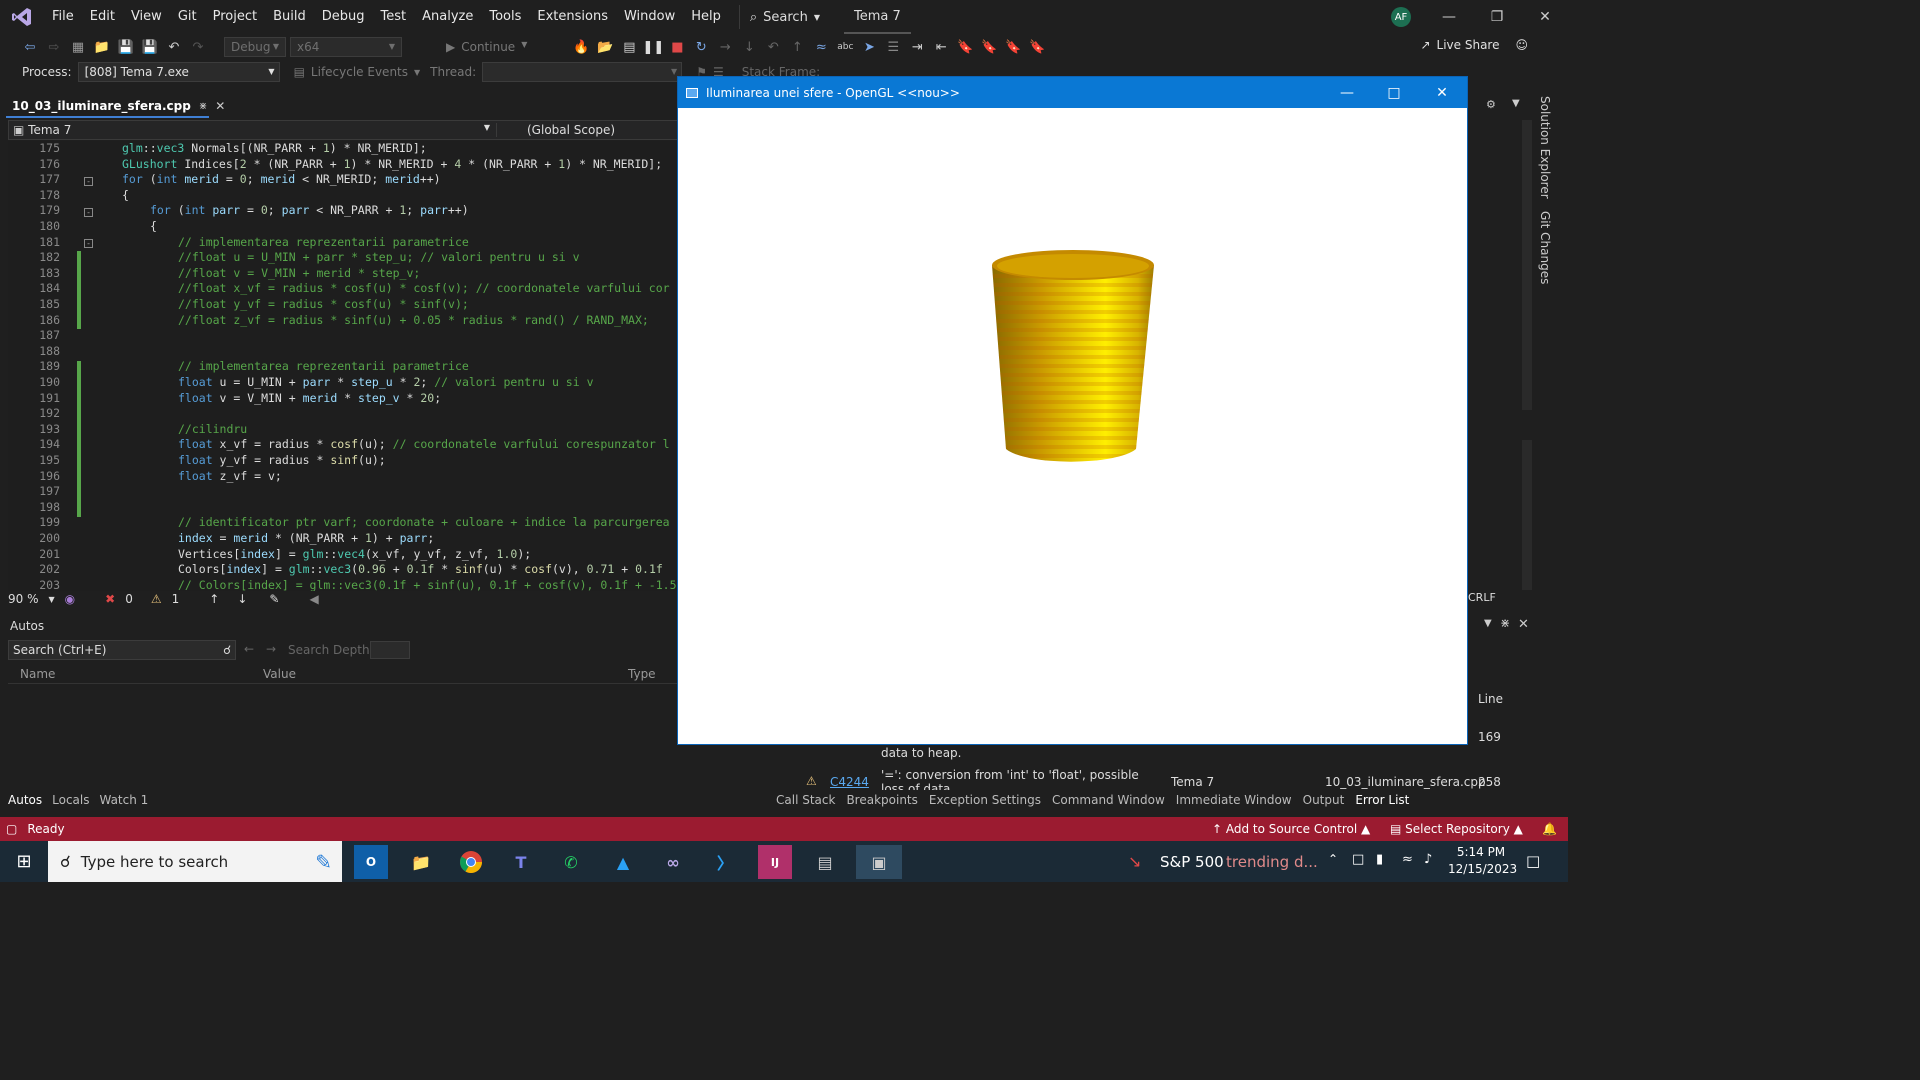 This screenshot has width=1920, height=1080. Describe the element at coordinates (989, 47) in the screenshot. I see `bookmark-prev-icon: 🔖` at that location.